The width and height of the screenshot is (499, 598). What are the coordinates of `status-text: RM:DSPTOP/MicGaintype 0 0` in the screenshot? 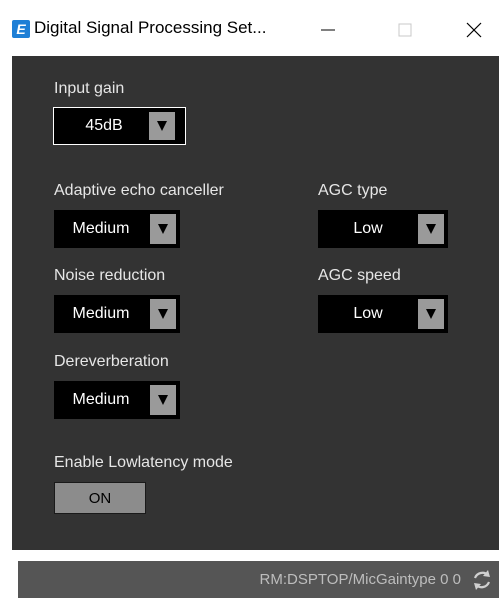 It's located at (360, 579).